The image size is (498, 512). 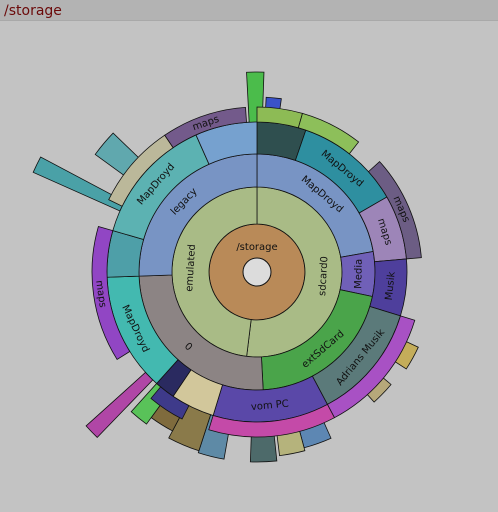 What do you see at coordinates (256, 247) in the screenshot?
I see `root-label: /storage` at bounding box center [256, 247].